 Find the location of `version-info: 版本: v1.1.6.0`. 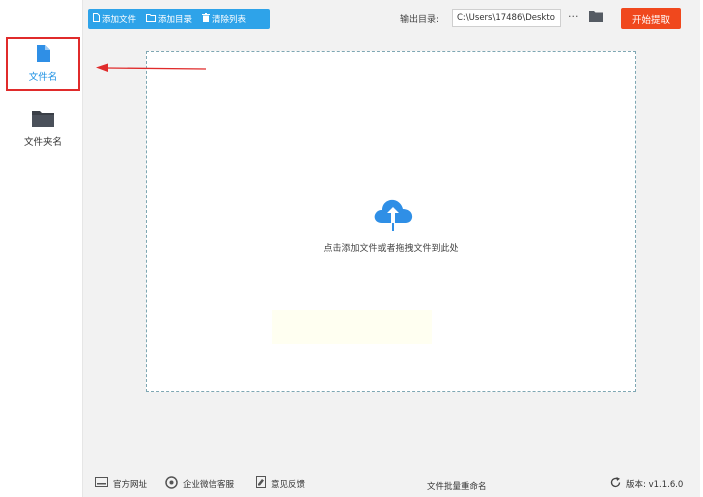

version-info: 版本: v1.1.6.0 is located at coordinates (647, 483).